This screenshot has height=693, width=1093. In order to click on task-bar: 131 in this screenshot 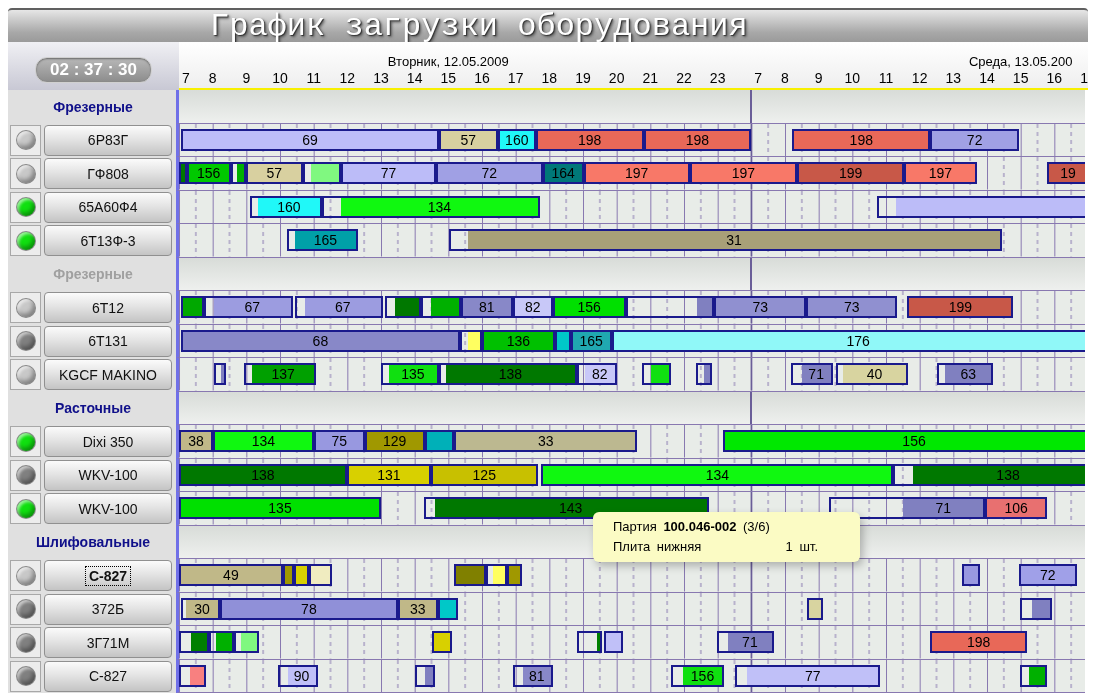, I will do `click(388, 474)`.